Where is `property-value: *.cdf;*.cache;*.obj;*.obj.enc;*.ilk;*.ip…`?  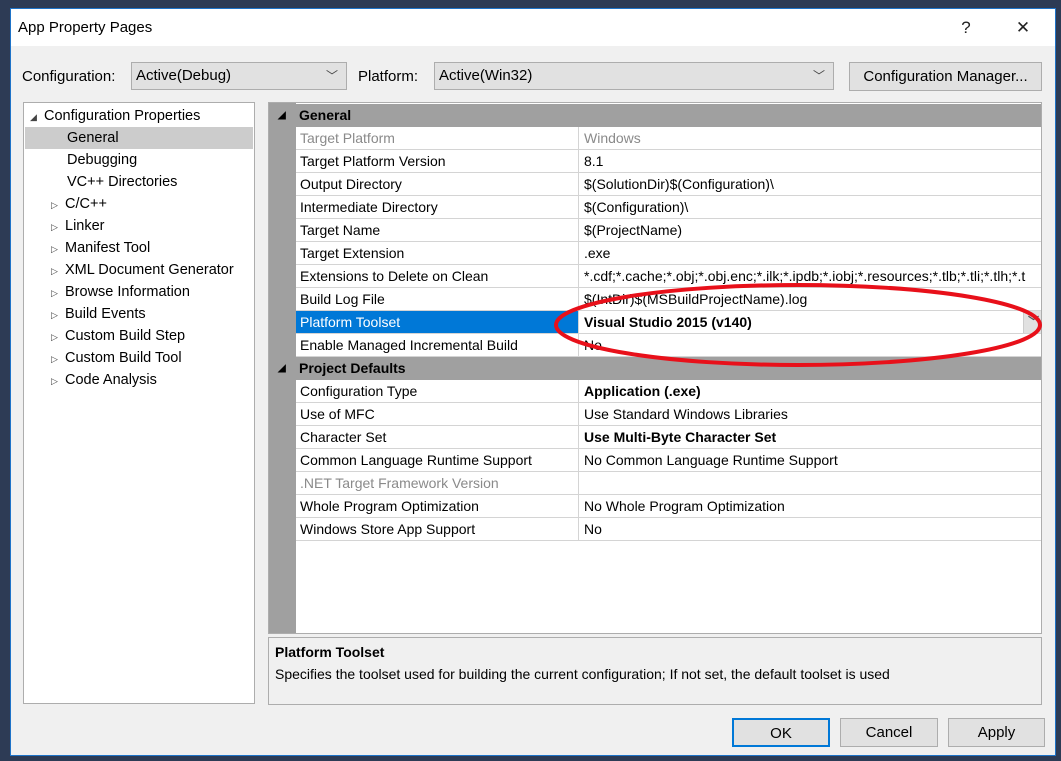
property-value: *.cdf;*.cache;*.obj;*.obj.enc;*.ilk;*.ip… is located at coordinates (810, 276).